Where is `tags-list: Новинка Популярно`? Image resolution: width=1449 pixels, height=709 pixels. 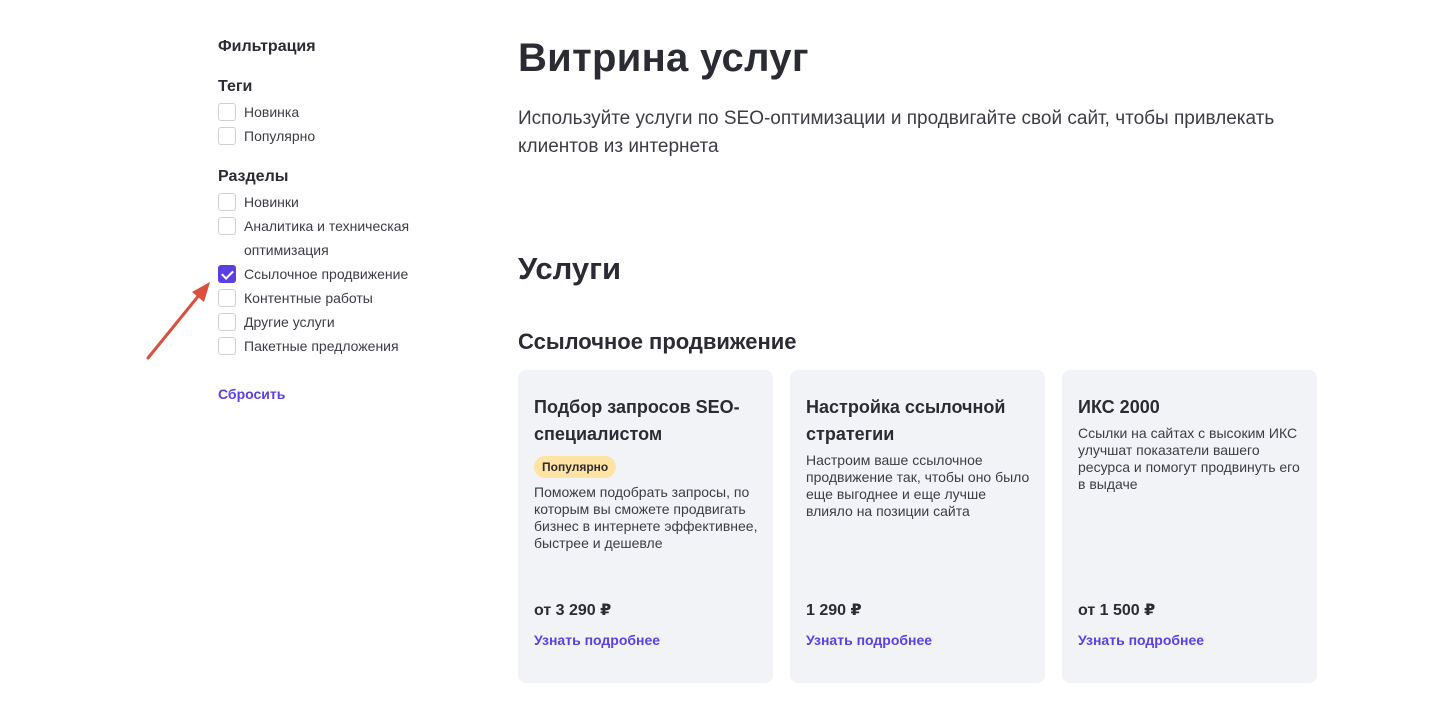
tags-list: Новинка Популярно is located at coordinates (338, 124).